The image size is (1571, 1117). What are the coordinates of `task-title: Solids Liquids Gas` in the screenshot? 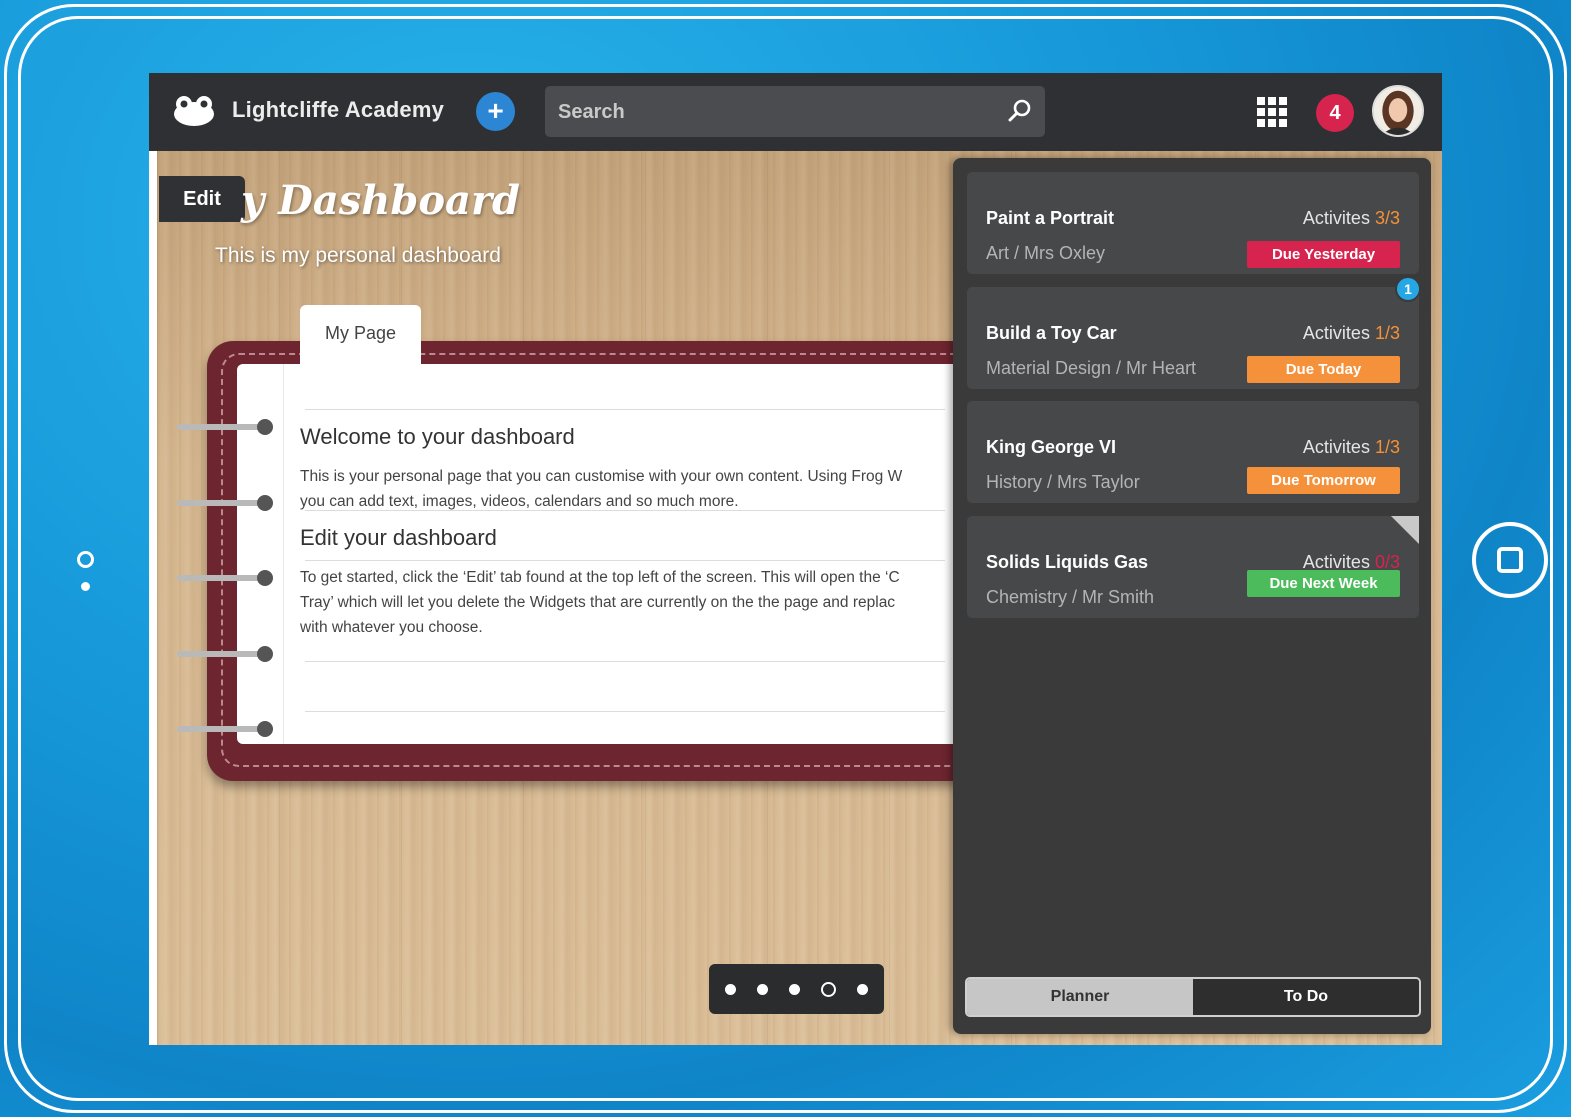 It's located at (1067, 562).